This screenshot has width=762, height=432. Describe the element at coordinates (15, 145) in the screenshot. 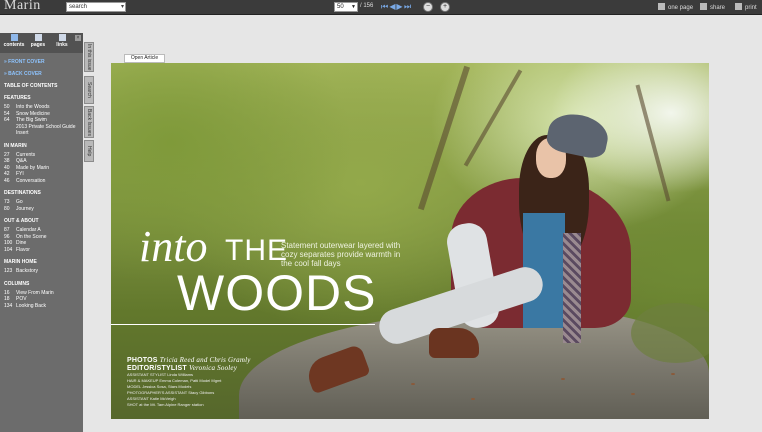

I see `toc-section-heading: IN MARIN` at that location.